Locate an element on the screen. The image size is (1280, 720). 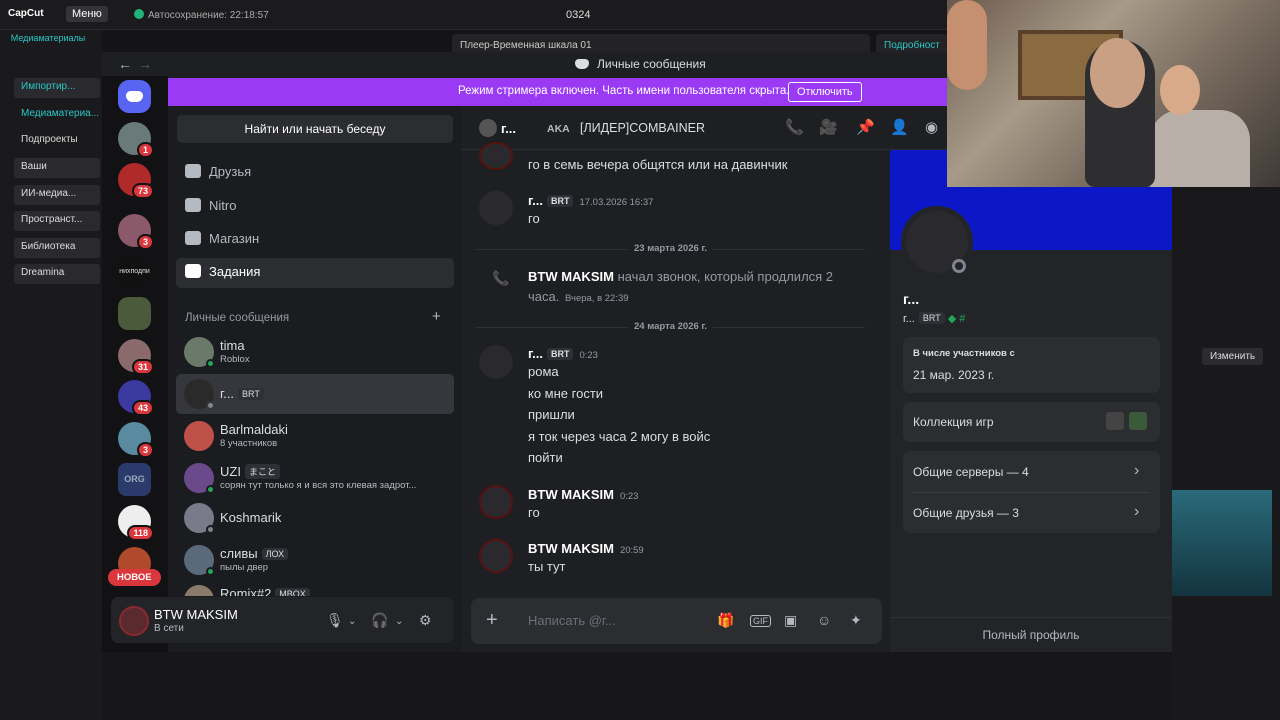
message-author: BTW MAKSIM 20:59 is located at coordinates (586, 548).